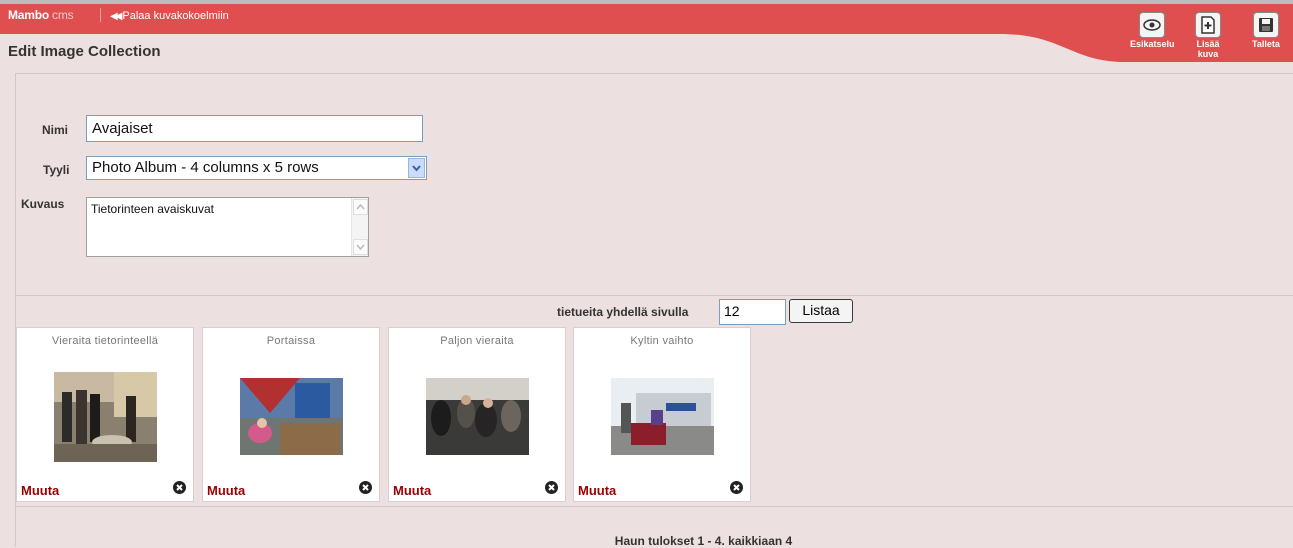  I want to click on image-card: Vieraita tietorinteellä Muuta, so click(105, 414).